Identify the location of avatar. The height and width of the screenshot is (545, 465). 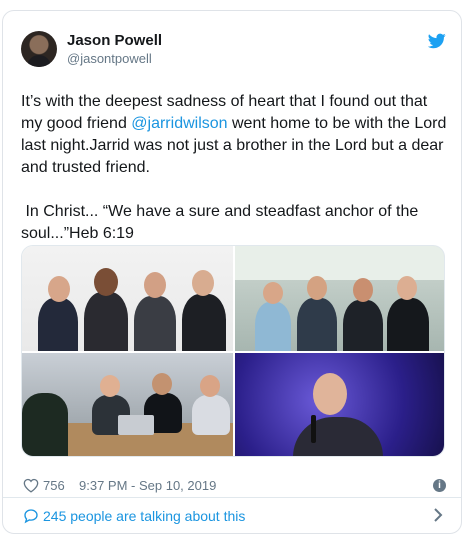
(39, 49).